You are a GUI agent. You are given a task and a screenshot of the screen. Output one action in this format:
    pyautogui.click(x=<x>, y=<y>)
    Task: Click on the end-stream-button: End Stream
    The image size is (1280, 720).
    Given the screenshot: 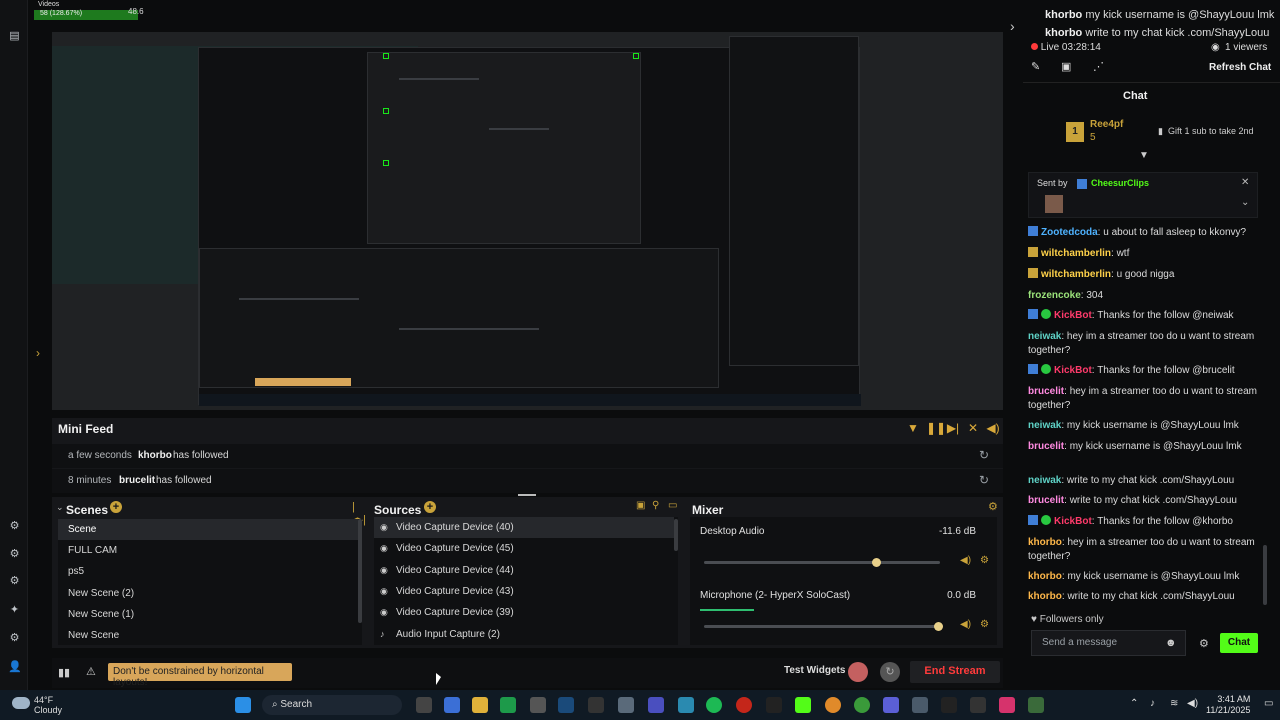 What is the action you would take?
    pyautogui.click(x=955, y=672)
    